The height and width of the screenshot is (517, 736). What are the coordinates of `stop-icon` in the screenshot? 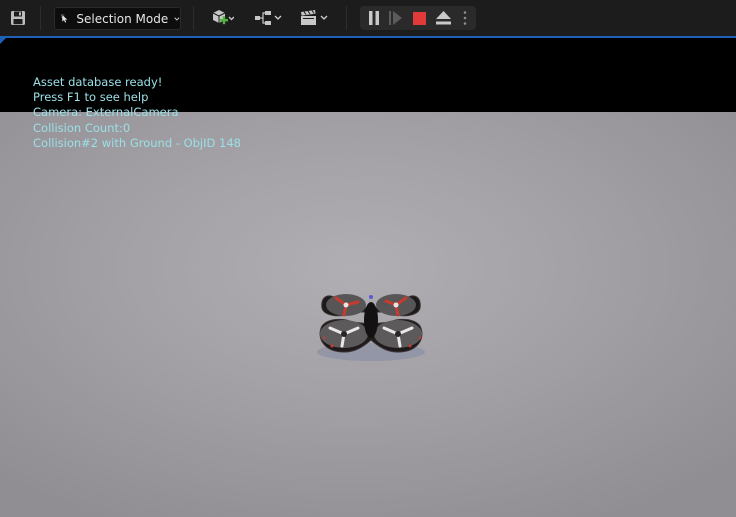 It's located at (419, 18).